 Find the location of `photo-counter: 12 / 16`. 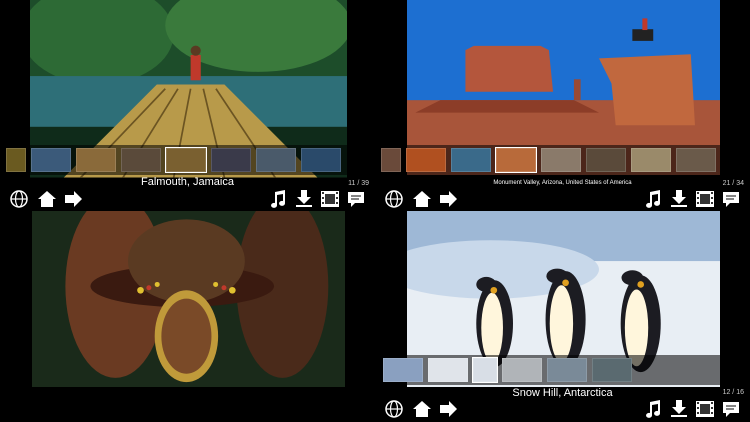

photo-counter: 12 / 16 is located at coordinates (733, 392).